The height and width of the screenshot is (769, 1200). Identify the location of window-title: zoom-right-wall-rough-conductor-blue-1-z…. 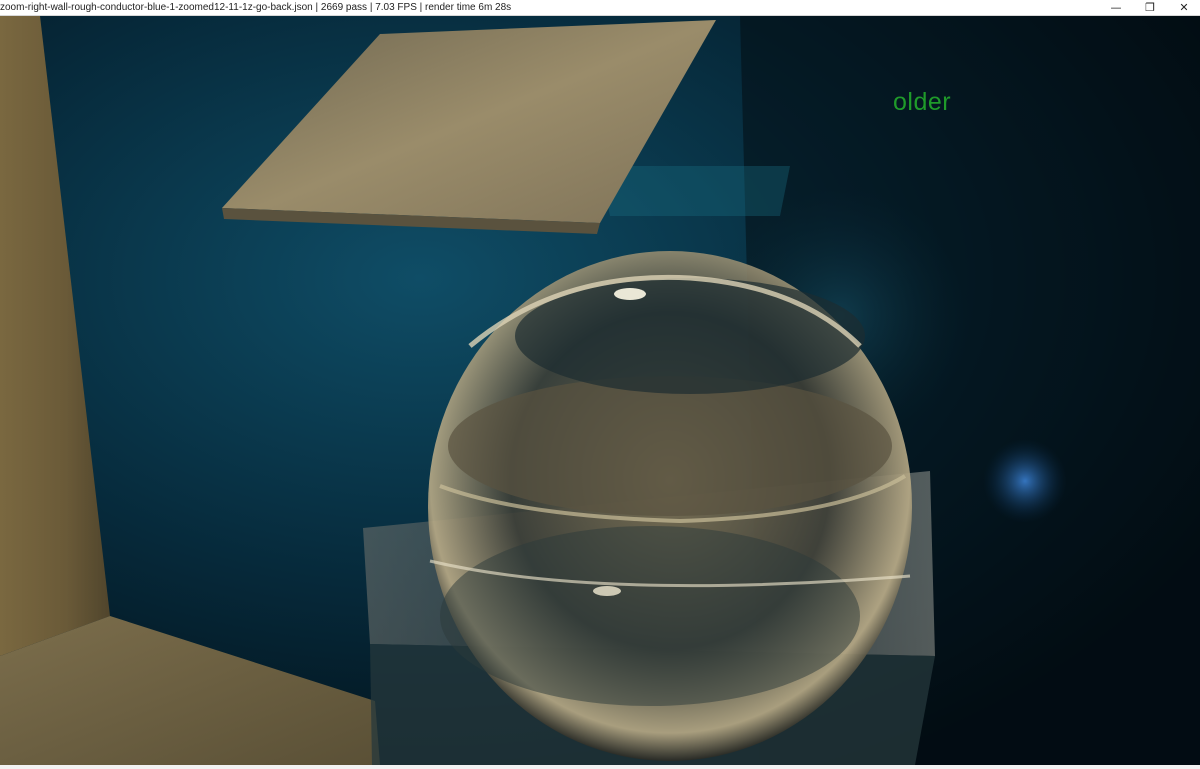
(256, 7).